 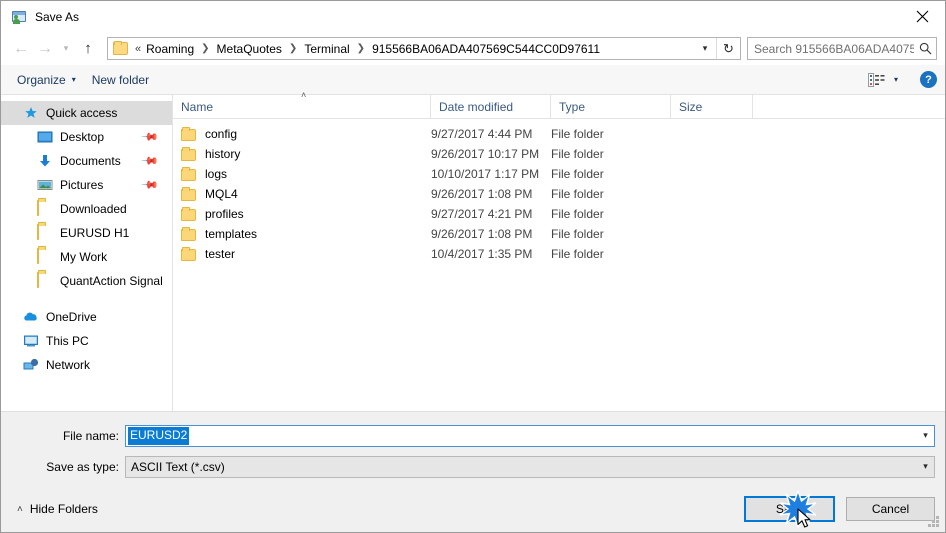 I want to click on close-icon, so click(x=922, y=16).